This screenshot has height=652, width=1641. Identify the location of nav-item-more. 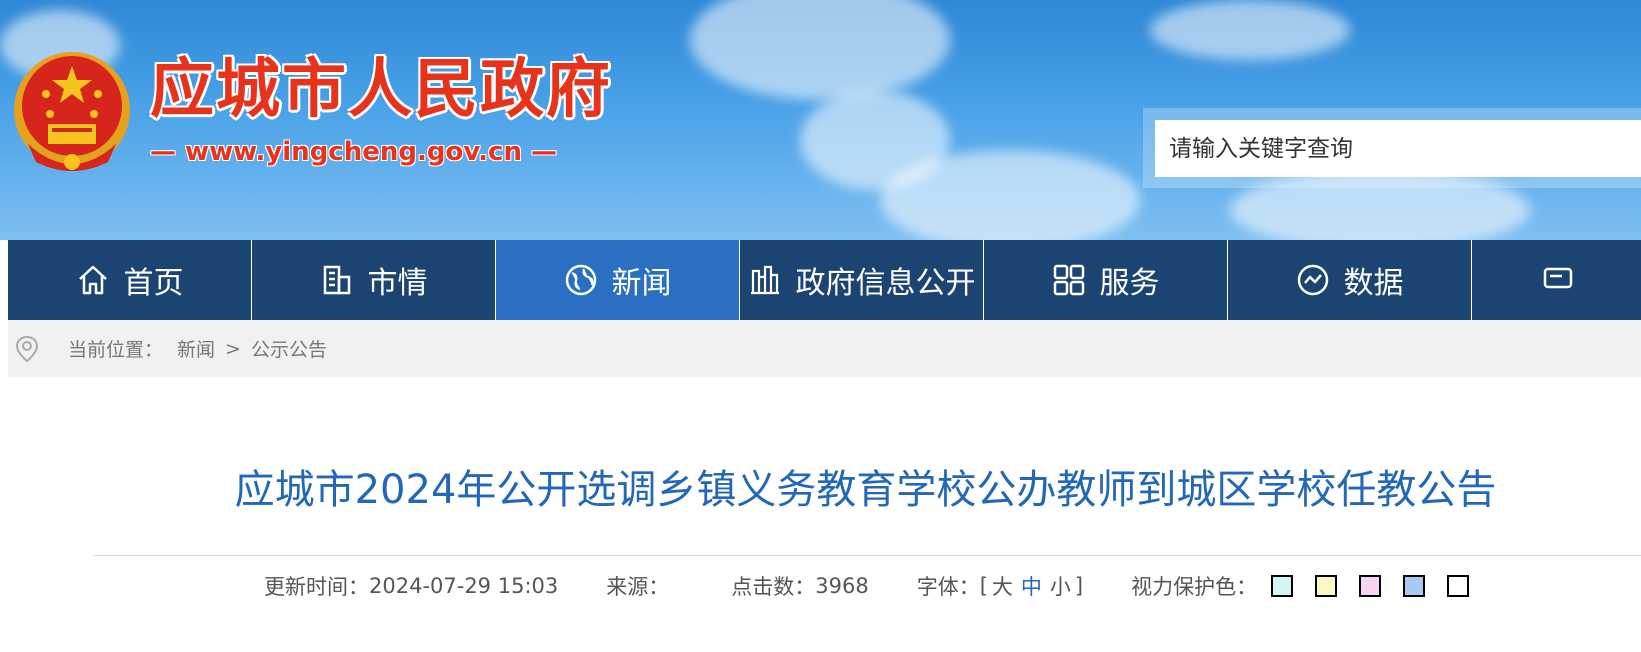
(1556, 280).